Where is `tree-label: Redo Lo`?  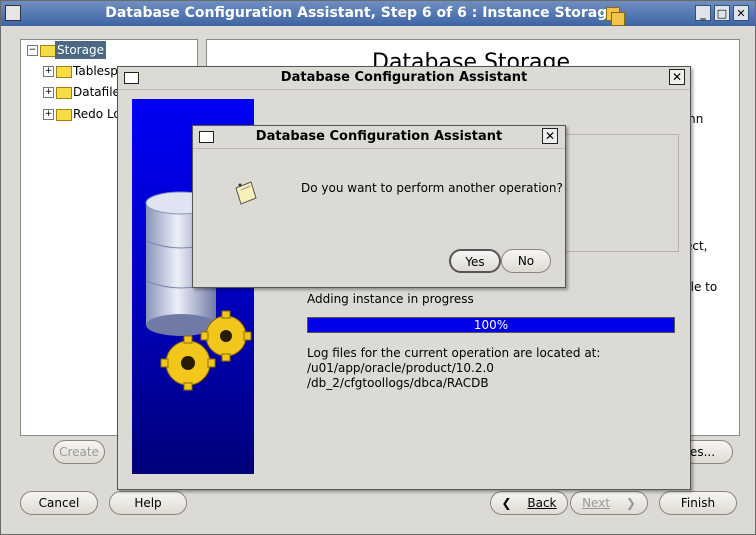 tree-label: Redo Lo is located at coordinates (97, 114).